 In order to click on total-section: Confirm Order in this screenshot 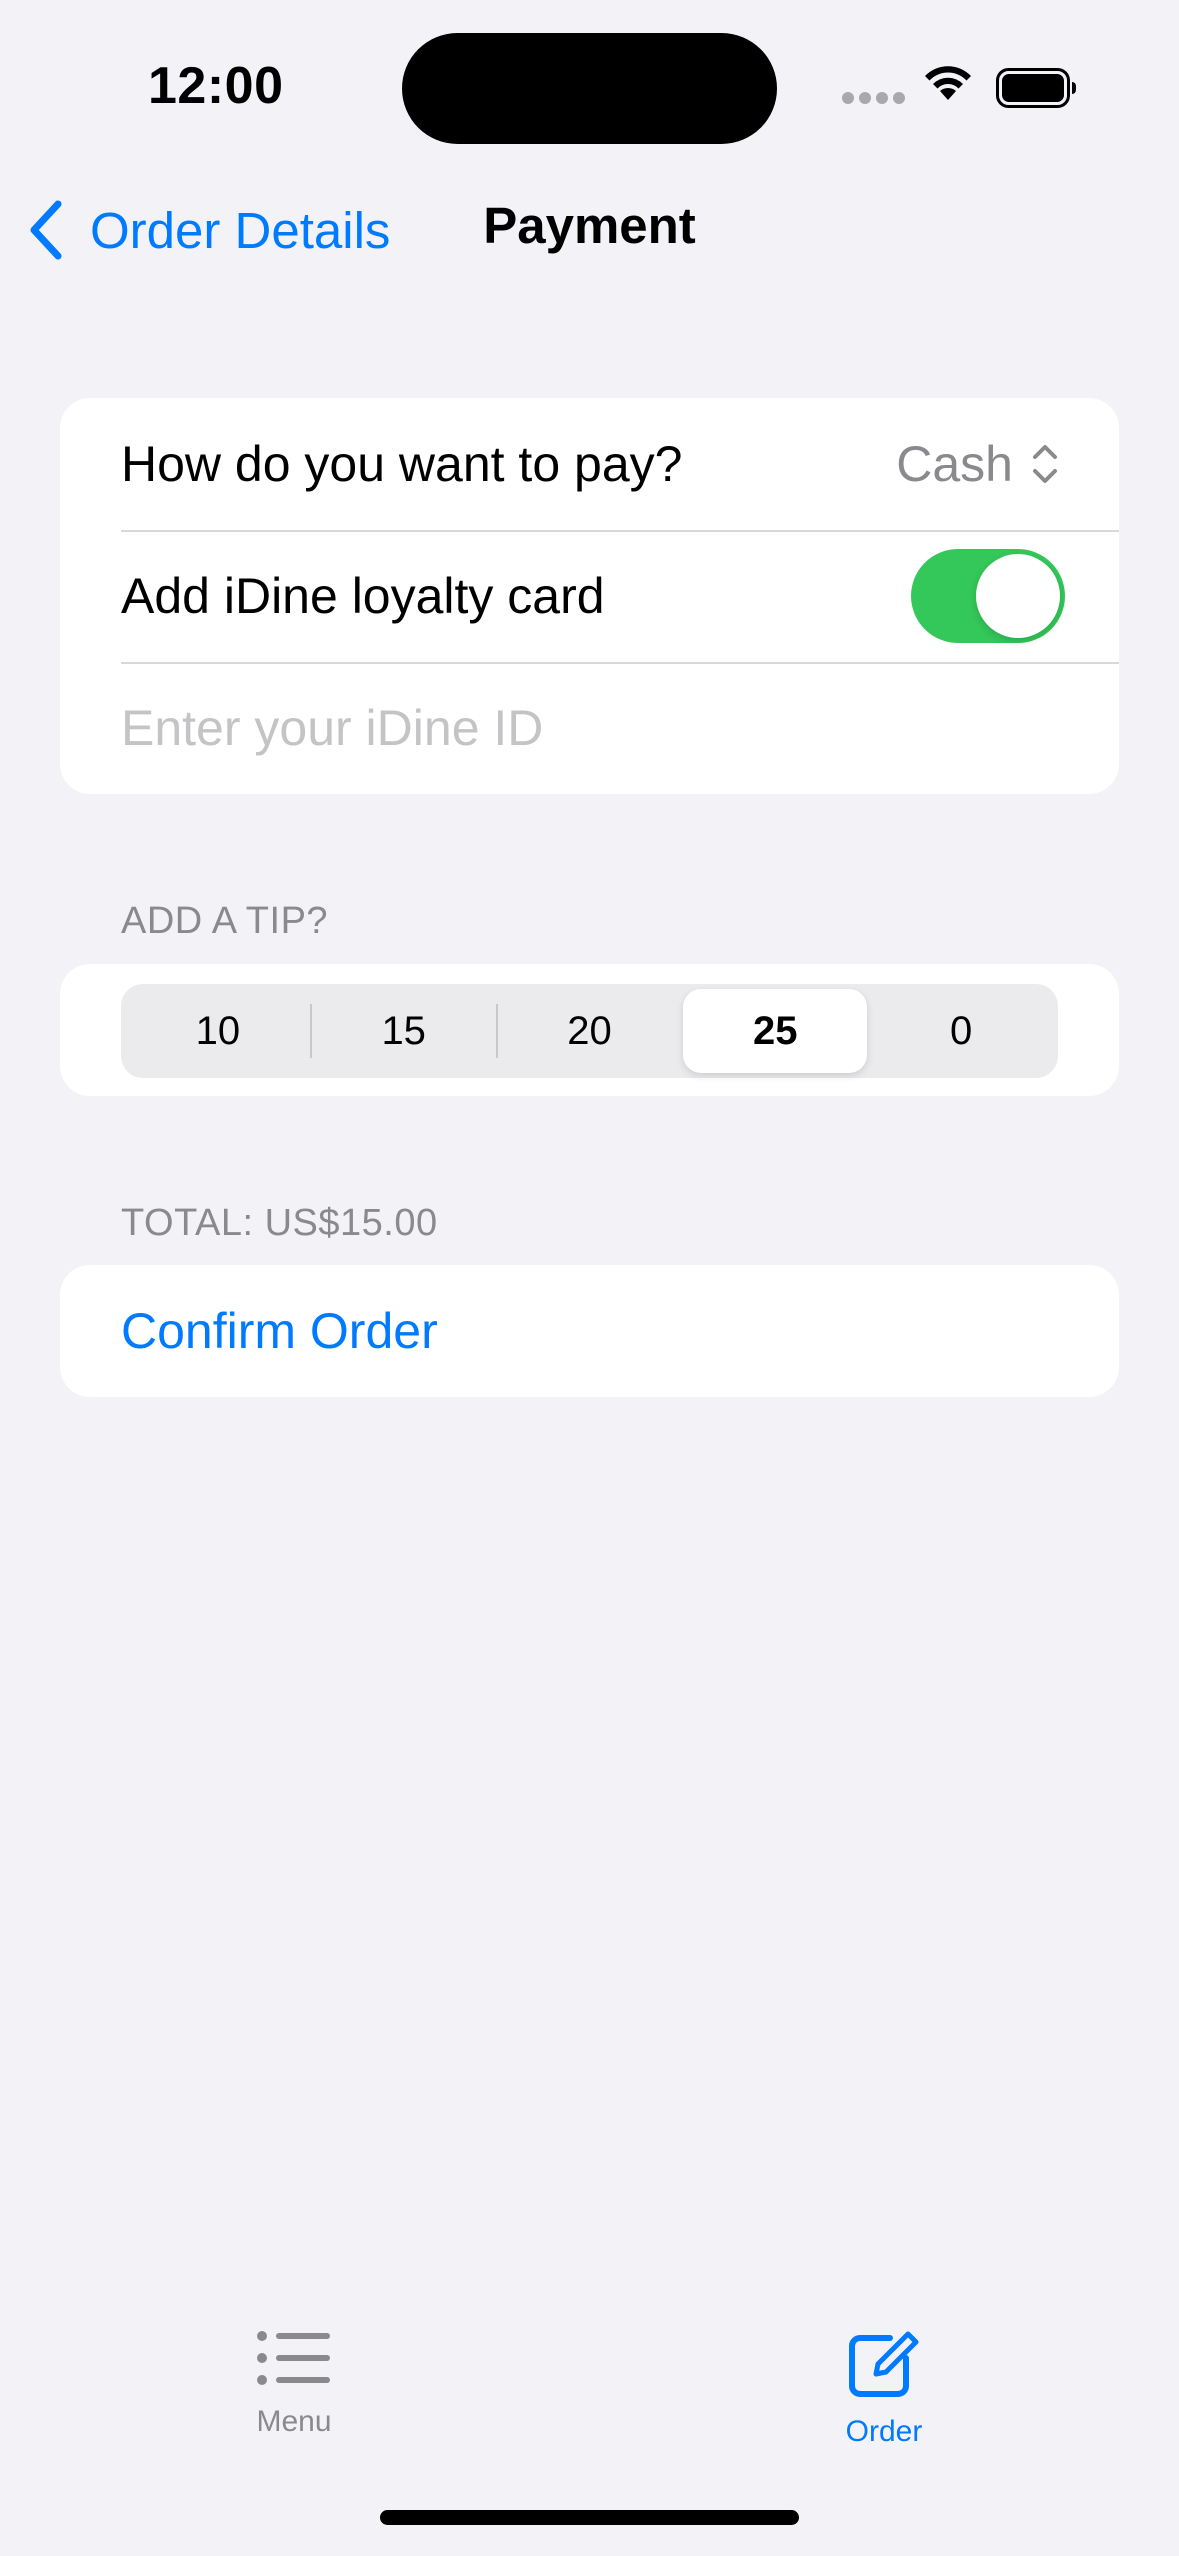, I will do `click(589, 1331)`.